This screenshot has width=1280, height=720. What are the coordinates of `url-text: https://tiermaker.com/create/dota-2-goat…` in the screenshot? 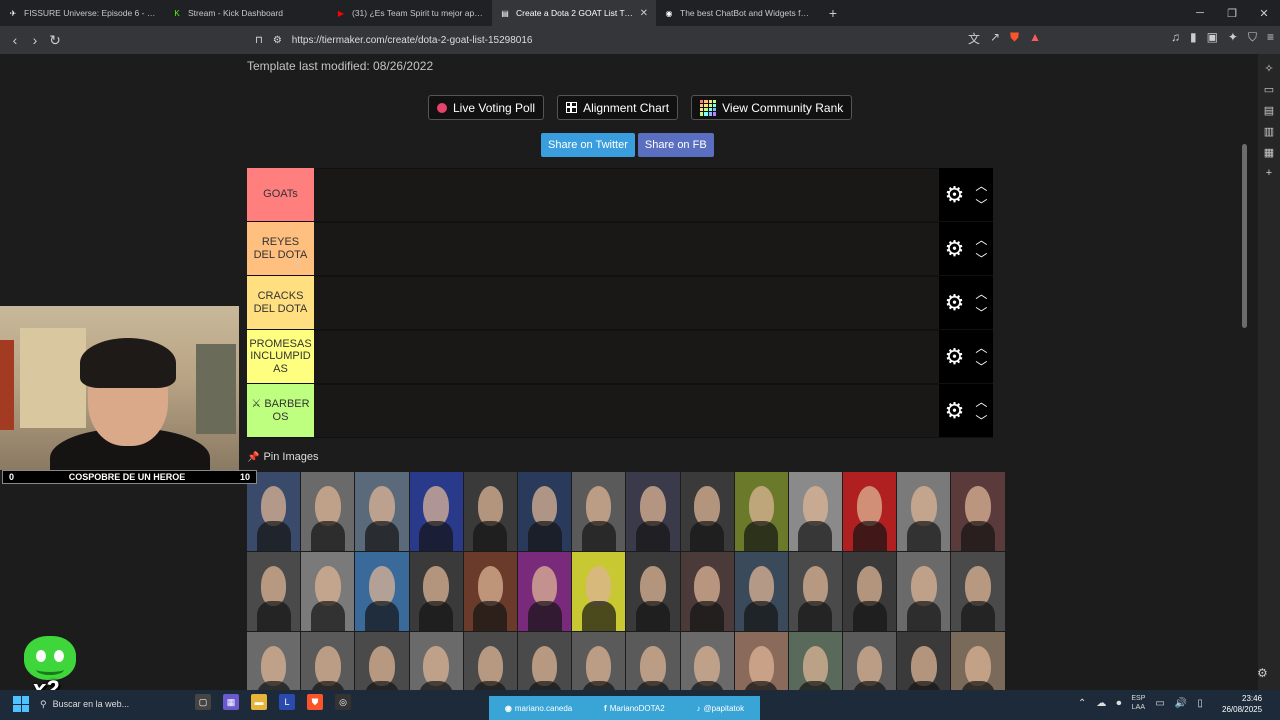 It's located at (412, 40).